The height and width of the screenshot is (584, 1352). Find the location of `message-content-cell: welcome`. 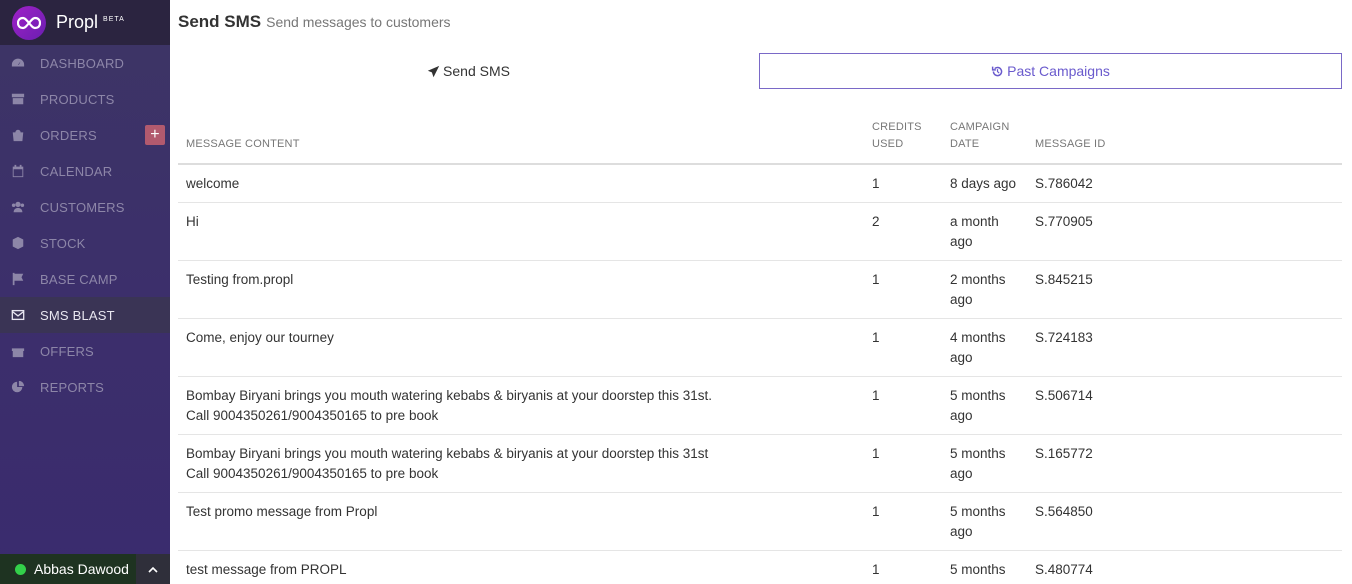

message-content-cell: welcome is located at coordinates (521, 183).